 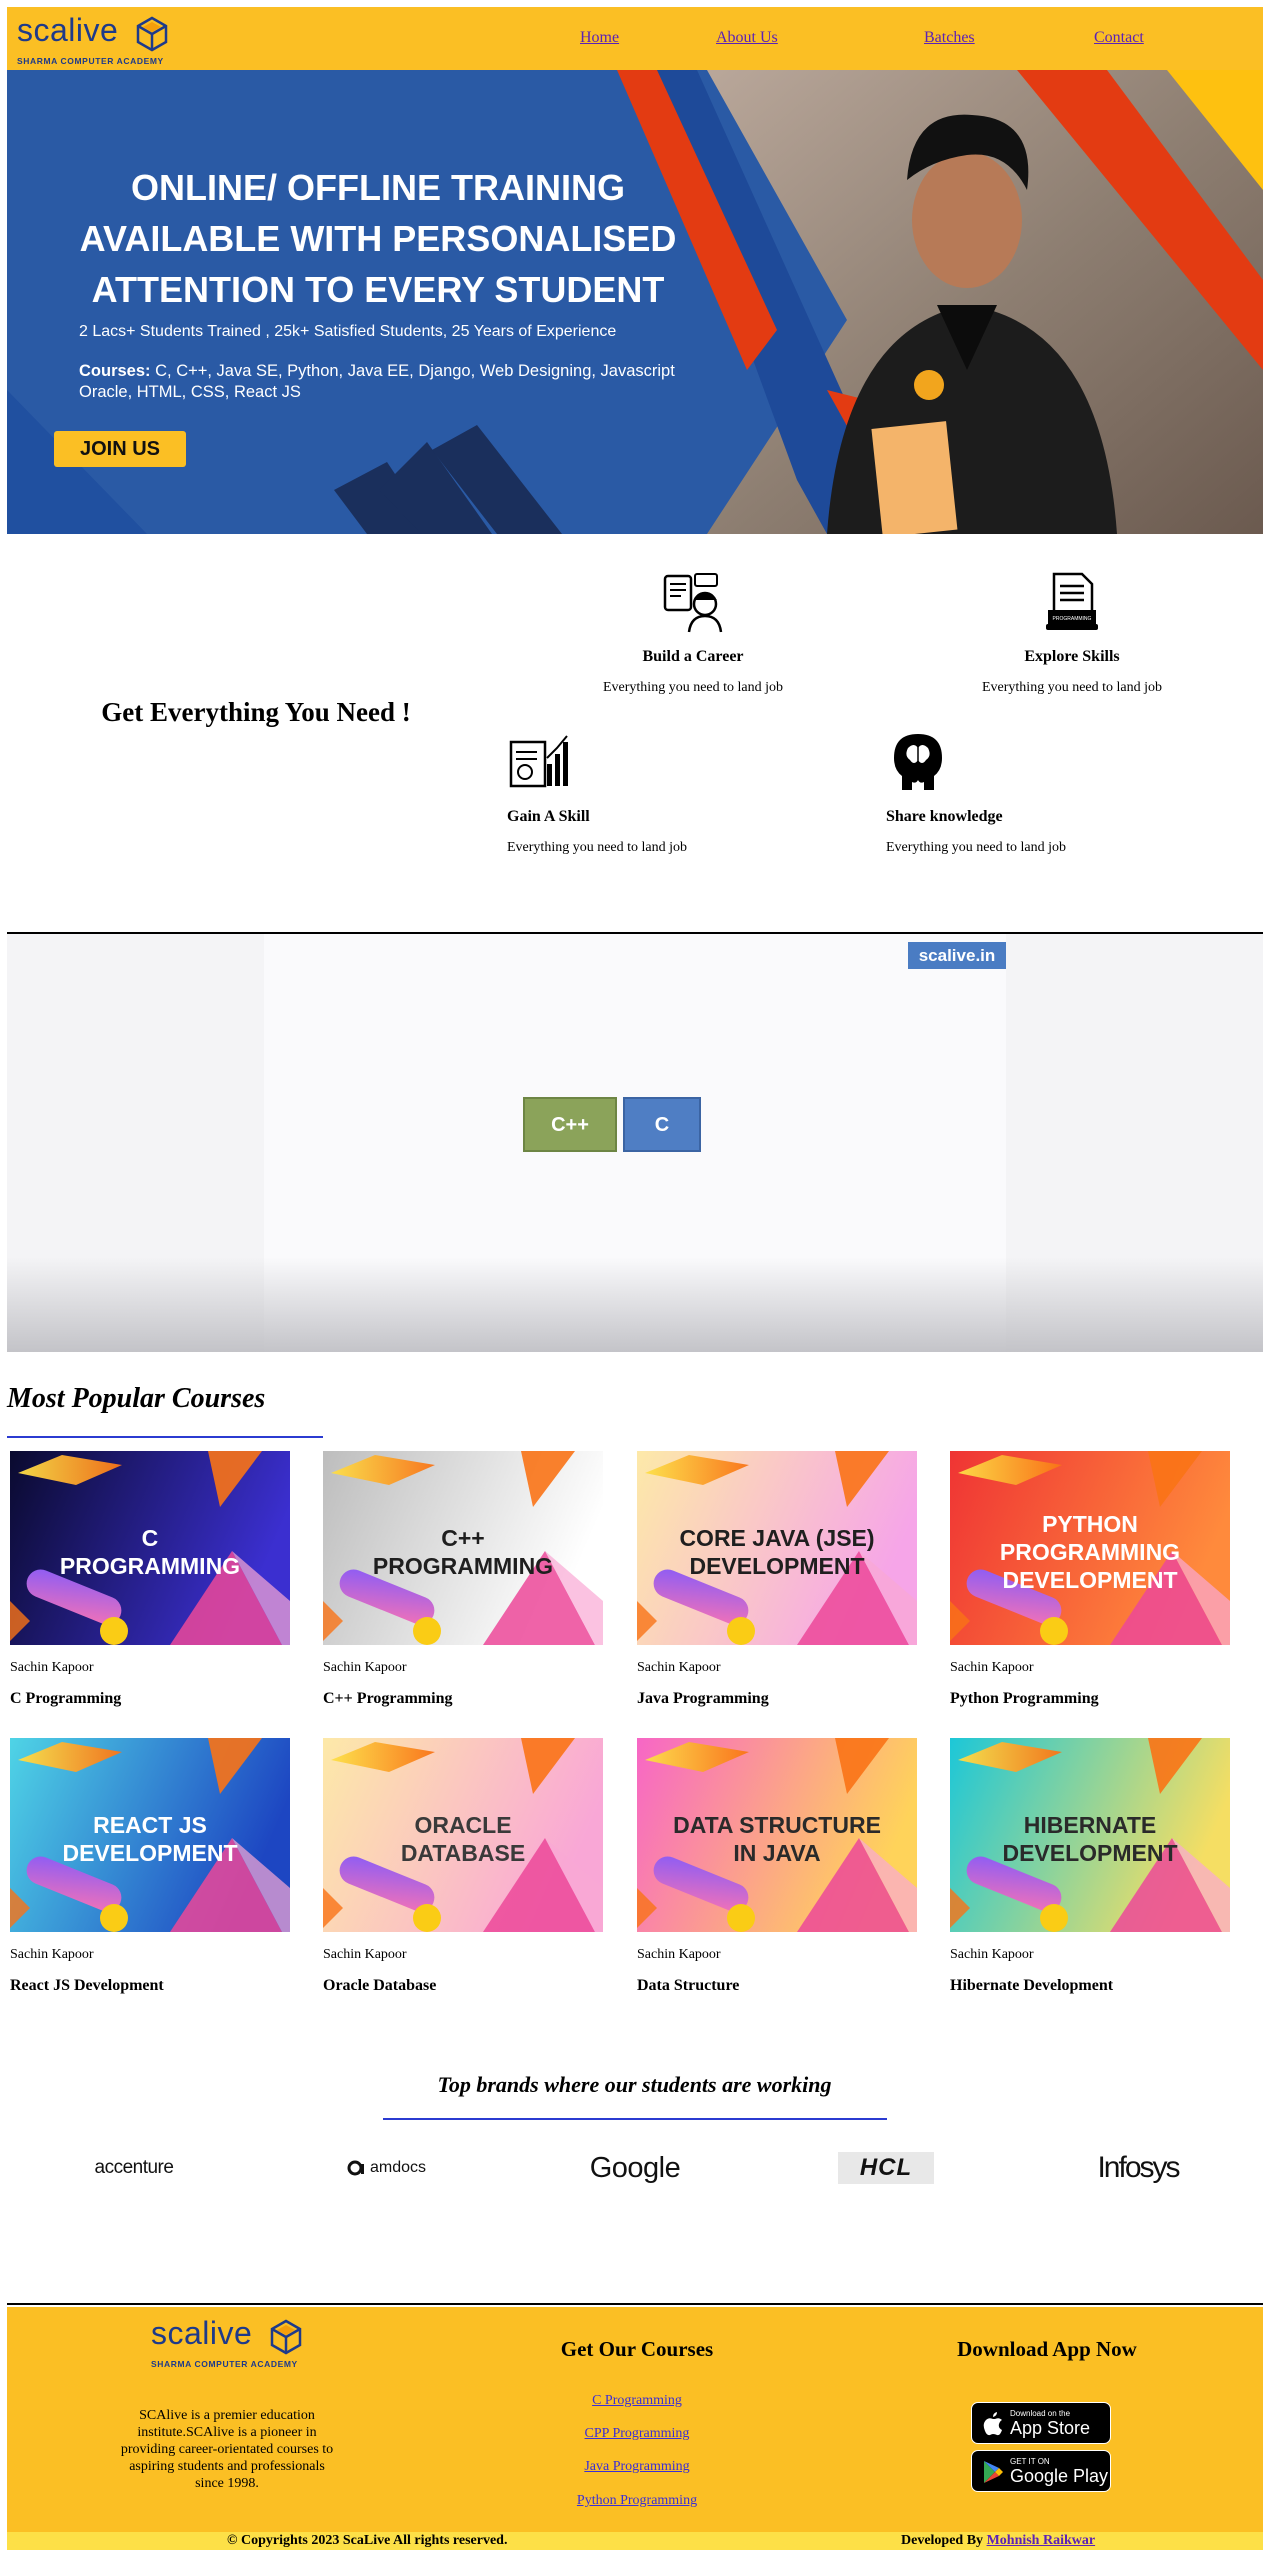 What do you see at coordinates (777, 1552) in the screenshot?
I see `course-thumbnail-title: CORE JAVA (JSE) DEVELOPMENT` at bounding box center [777, 1552].